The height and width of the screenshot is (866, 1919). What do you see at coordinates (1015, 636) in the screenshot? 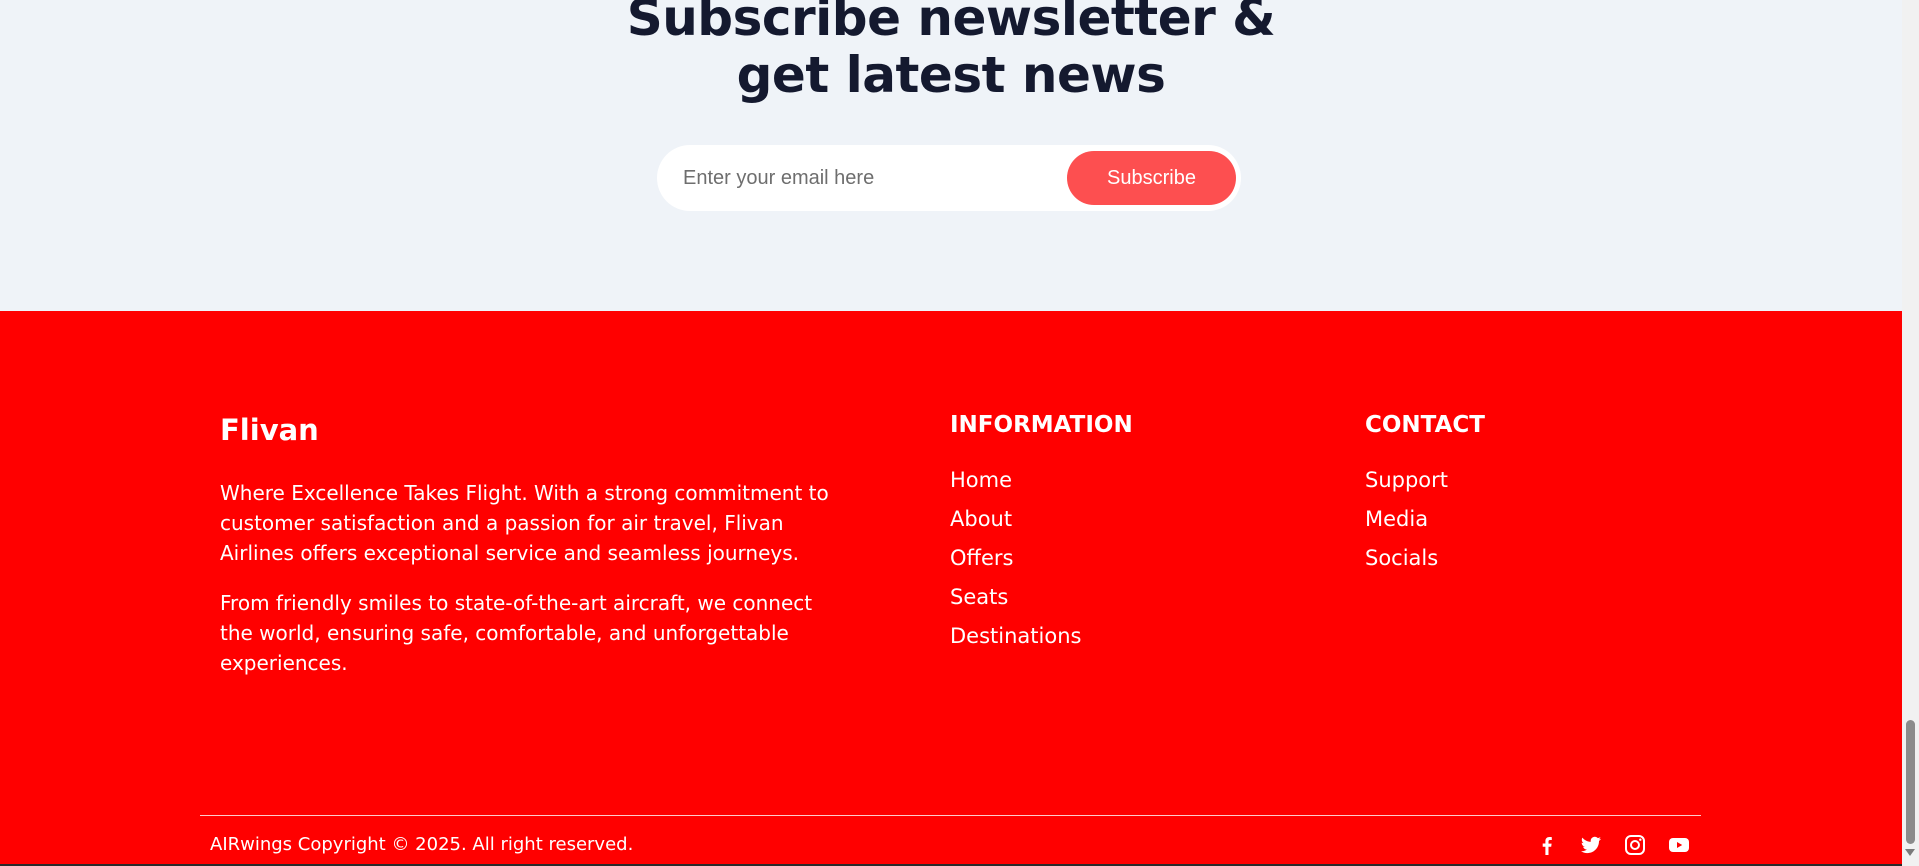
I see `footer-link-destinations: Destinations` at bounding box center [1015, 636].